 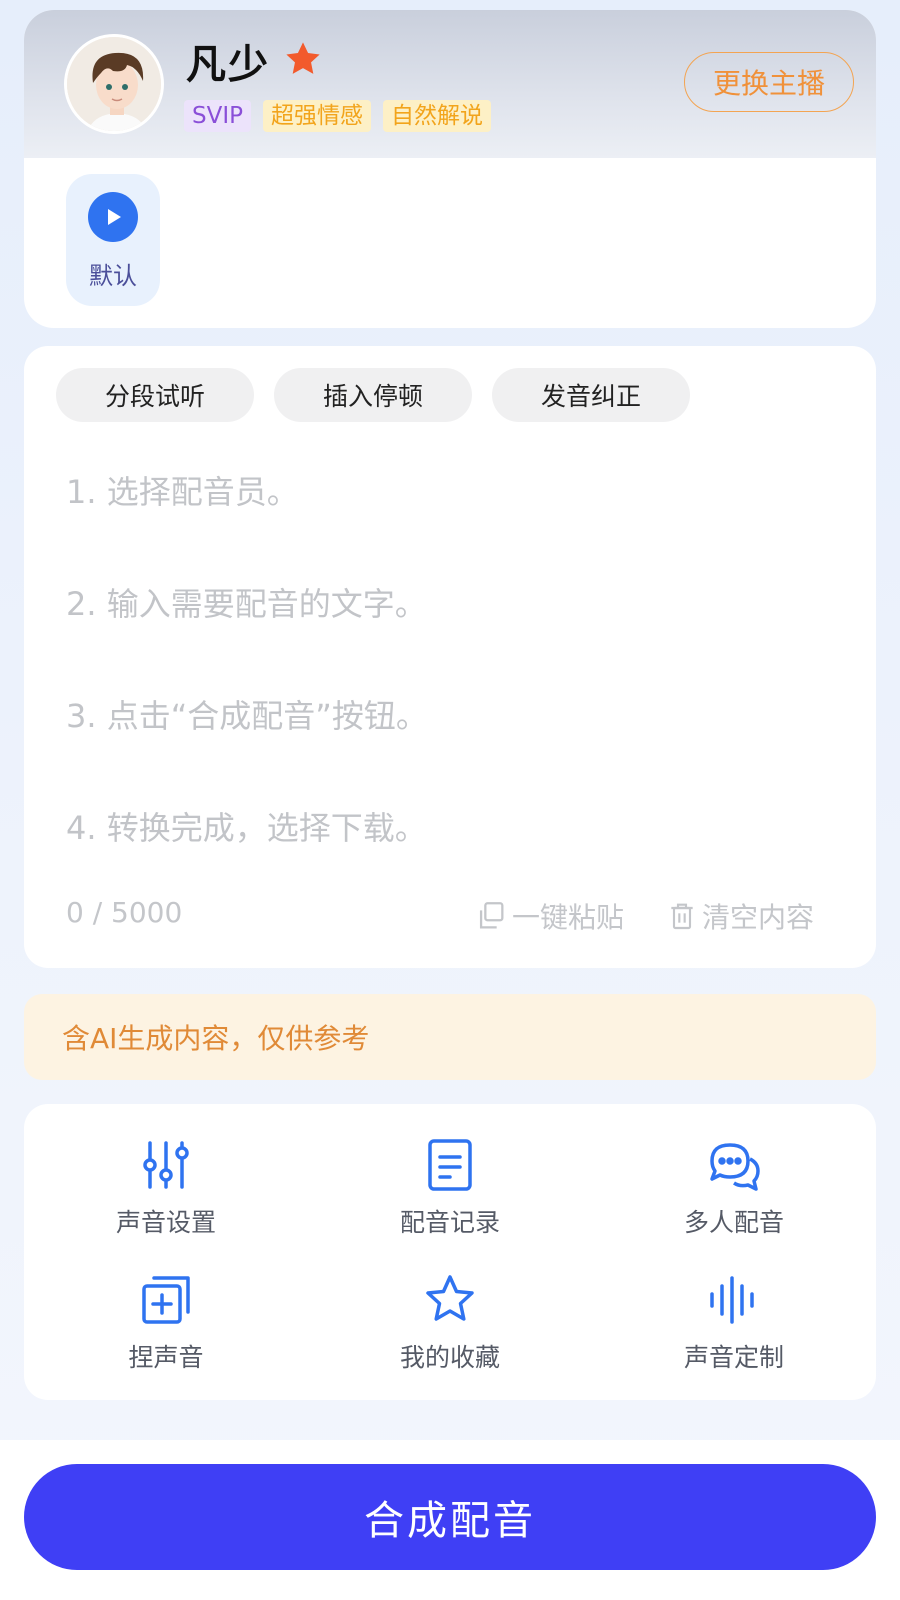 I want to click on craft-voice-button: 捏声音, so click(x=166, y=1322).